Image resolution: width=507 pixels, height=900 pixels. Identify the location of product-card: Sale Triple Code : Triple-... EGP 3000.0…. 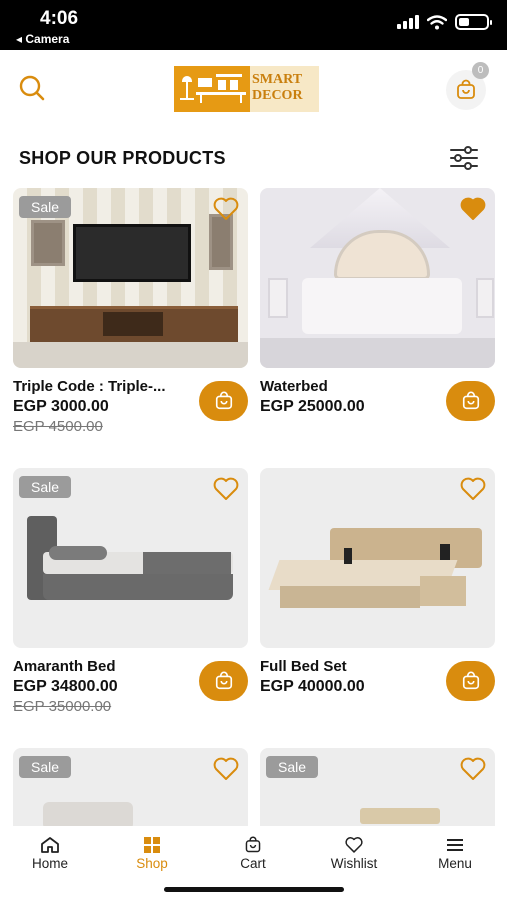
(130, 311).